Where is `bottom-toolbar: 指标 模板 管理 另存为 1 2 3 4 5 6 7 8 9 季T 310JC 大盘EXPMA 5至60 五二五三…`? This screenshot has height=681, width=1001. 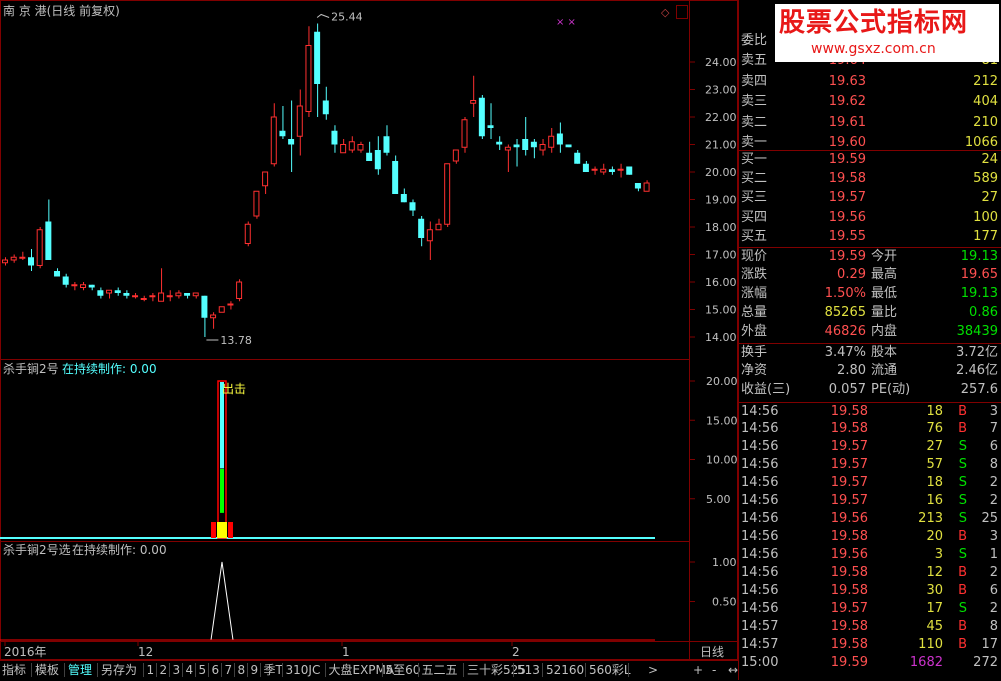
bottom-toolbar: 指标 模板 管理 另存为 1 2 3 4 5 6 7 8 9 季T 310JC 大盘EXPMA 5至60 五二五三… is located at coordinates (369, 670).